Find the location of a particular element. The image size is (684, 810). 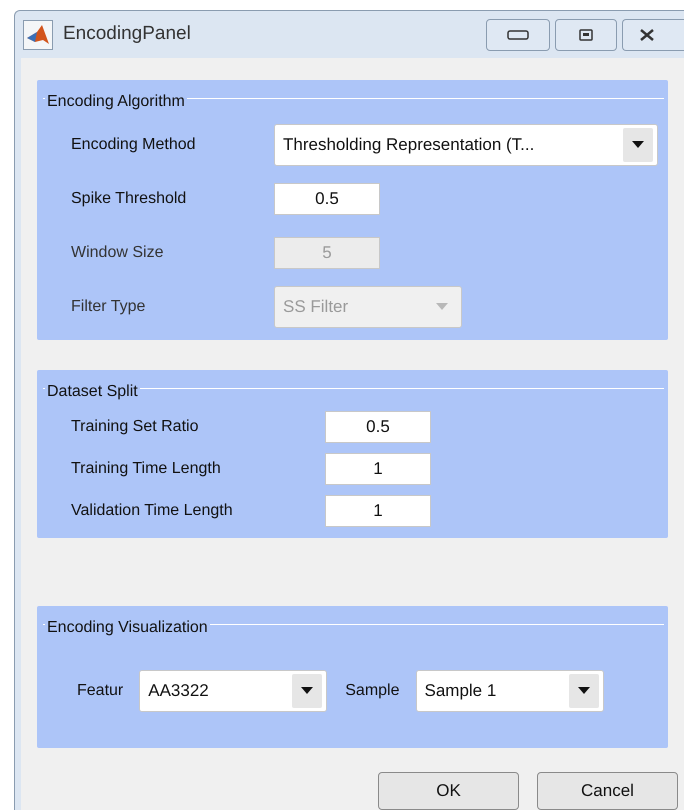

maximize-button is located at coordinates (586, 34).